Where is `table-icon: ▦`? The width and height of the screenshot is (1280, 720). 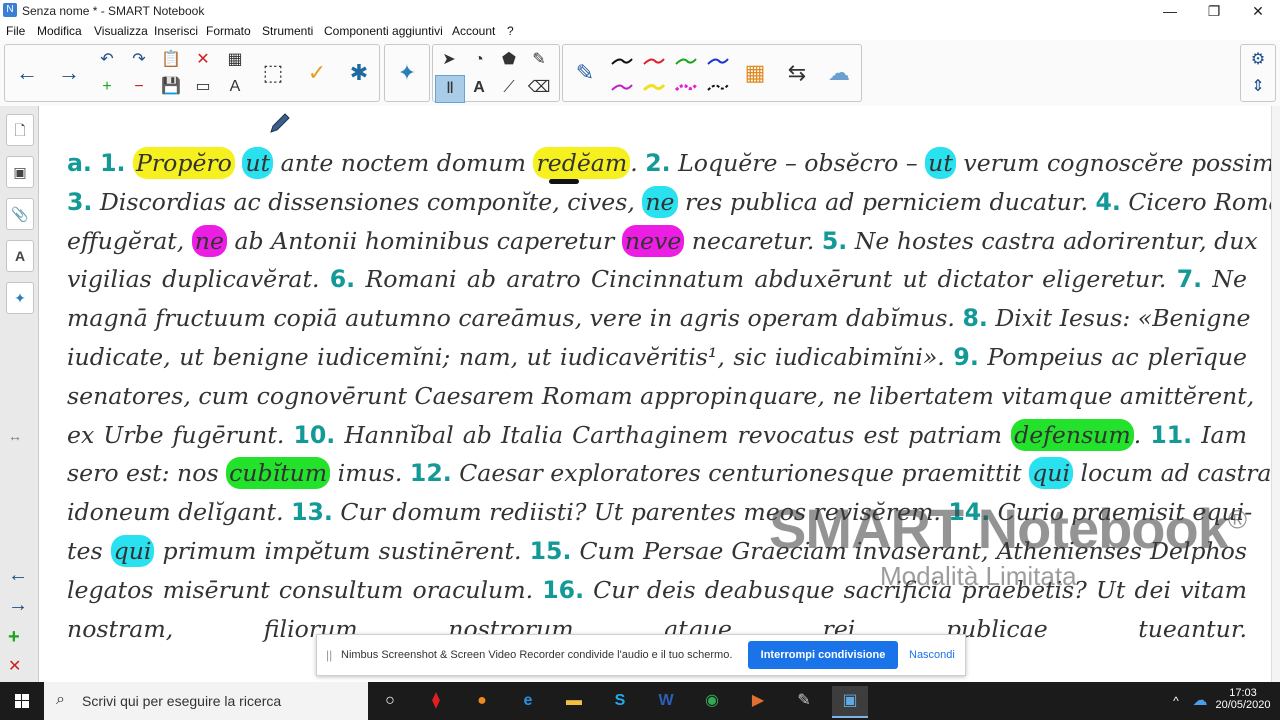
table-icon: ▦ is located at coordinates (235, 60).